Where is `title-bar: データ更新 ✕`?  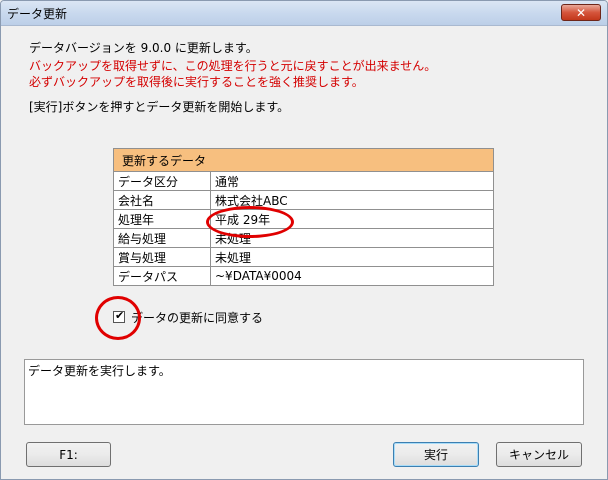 title-bar: データ更新 ✕ is located at coordinates (304, 13).